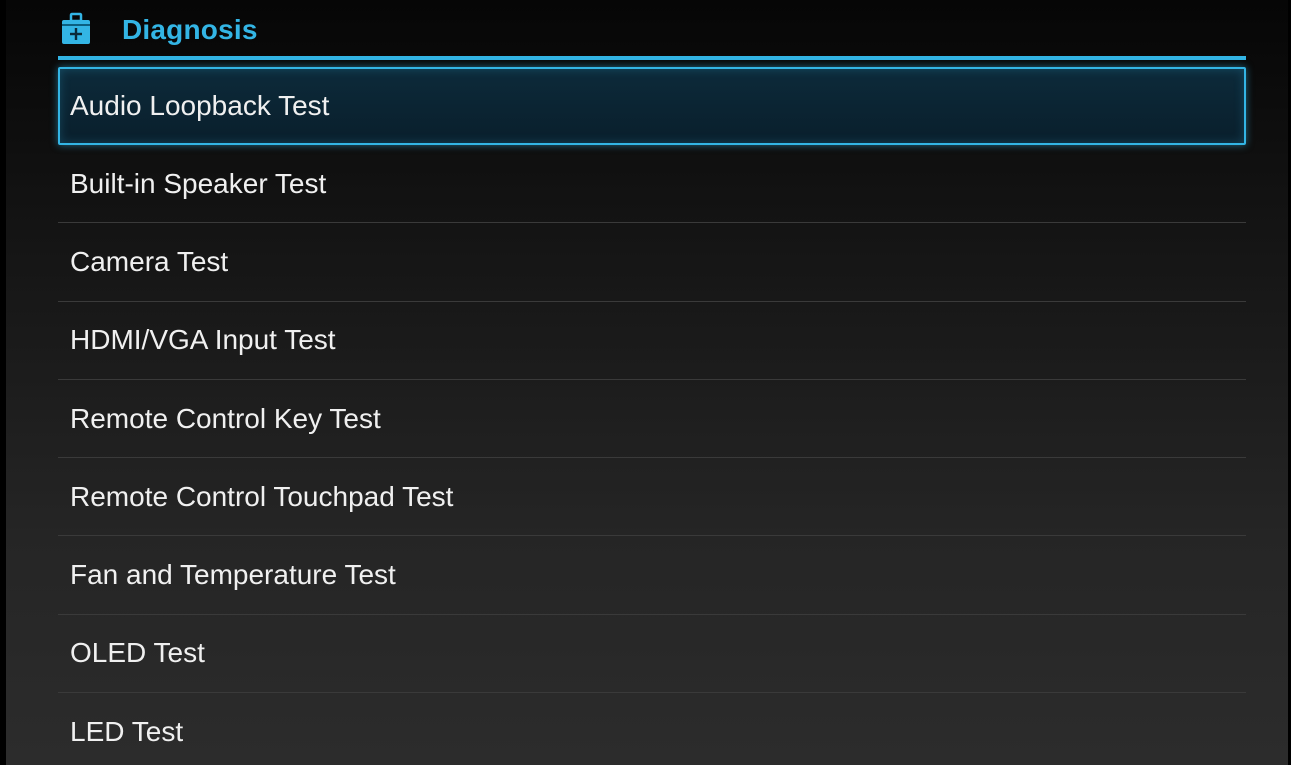 The height and width of the screenshot is (765, 1291). What do you see at coordinates (652, 262) in the screenshot?
I see `list-item-camera-test: Camera Test` at bounding box center [652, 262].